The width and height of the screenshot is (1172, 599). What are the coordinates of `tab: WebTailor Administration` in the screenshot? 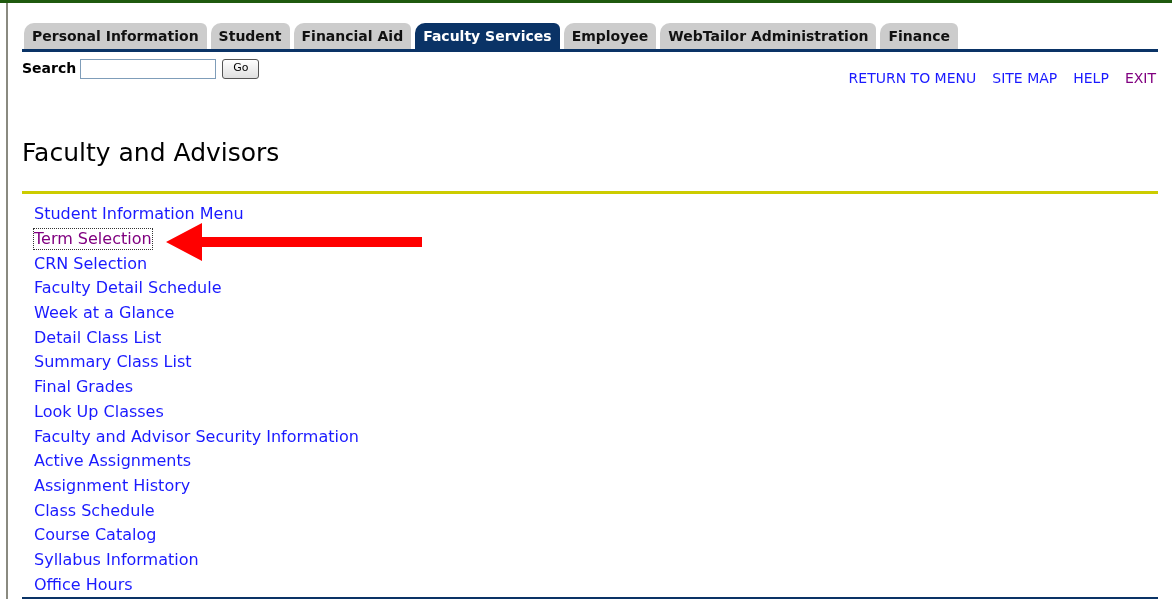 It's located at (768, 36).